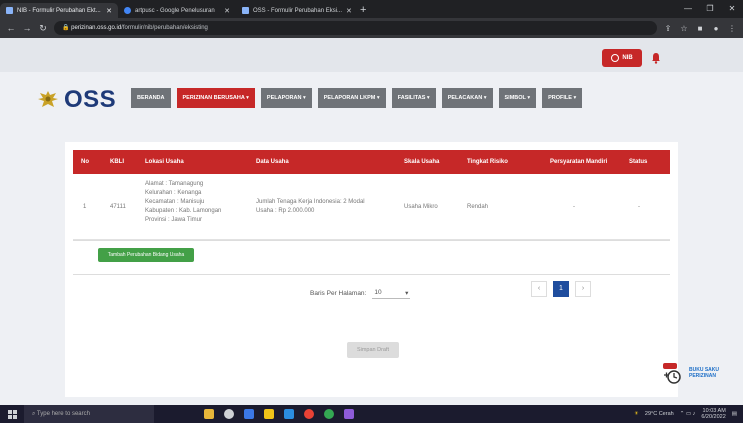 The width and height of the screenshot is (743, 423). I want to click on garuda-emblem-icon, so click(48, 99).